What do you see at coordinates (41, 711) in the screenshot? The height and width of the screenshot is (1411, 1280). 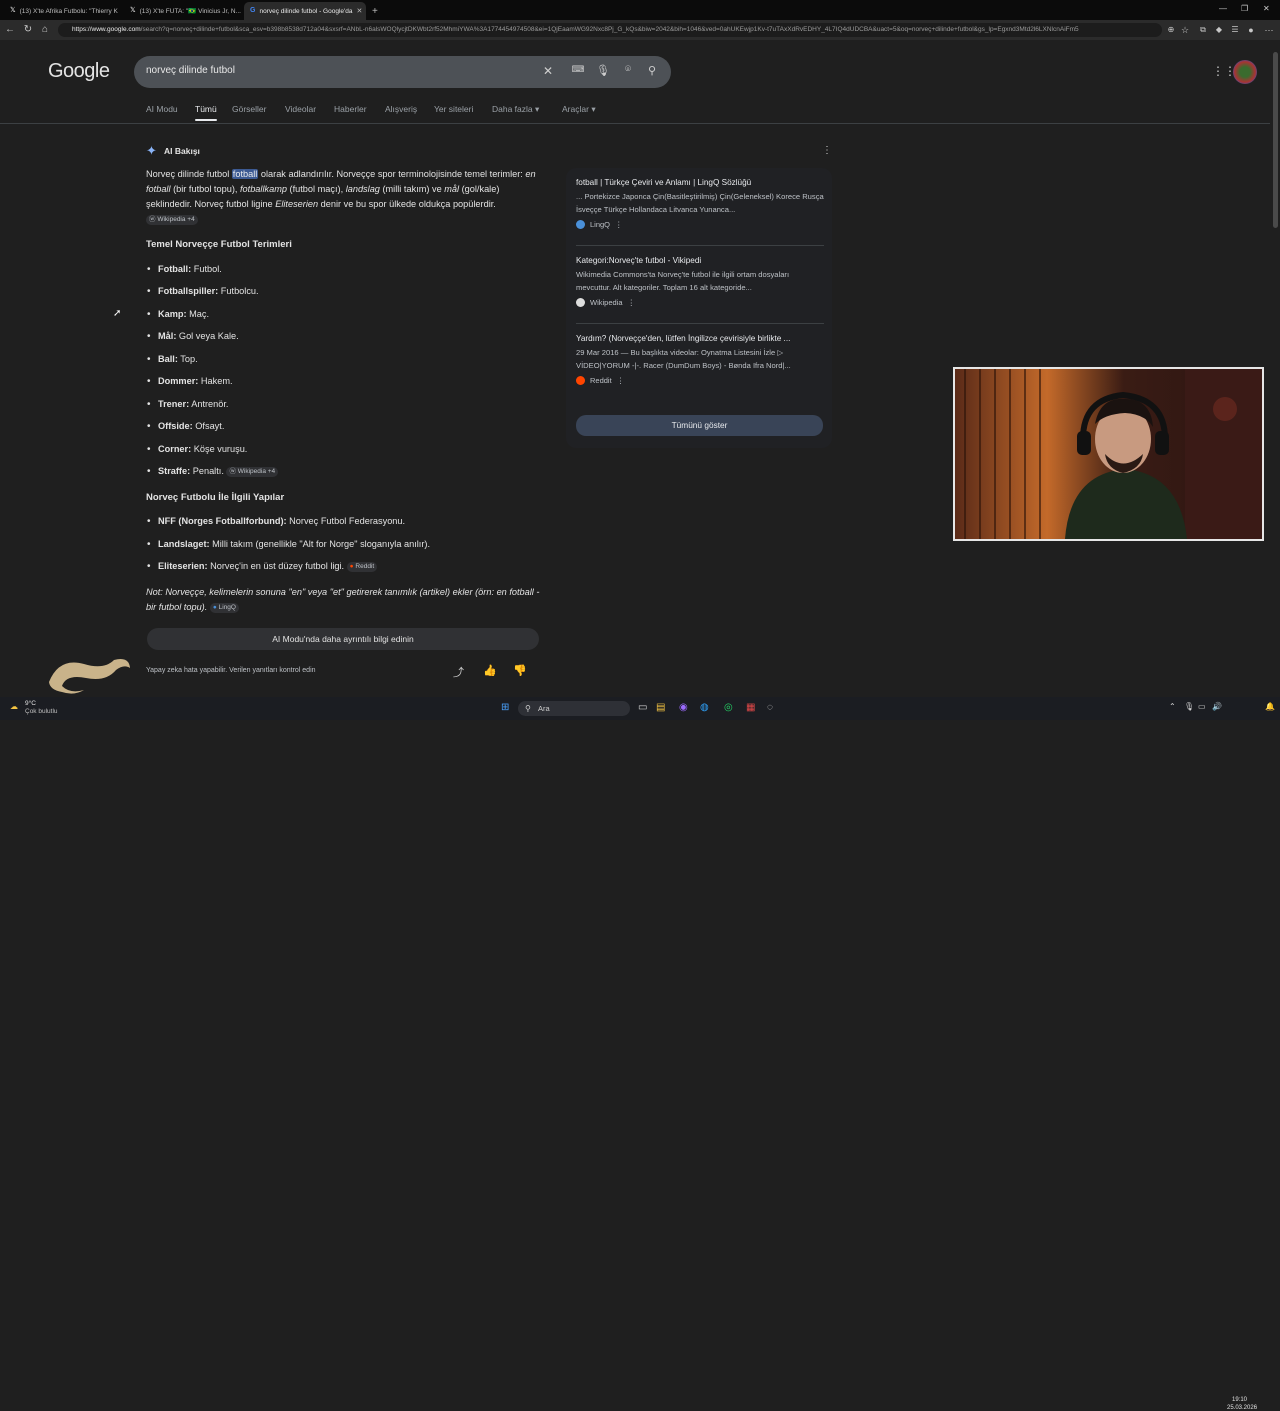 I see `weather-desc: Çok bulutlu` at bounding box center [41, 711].